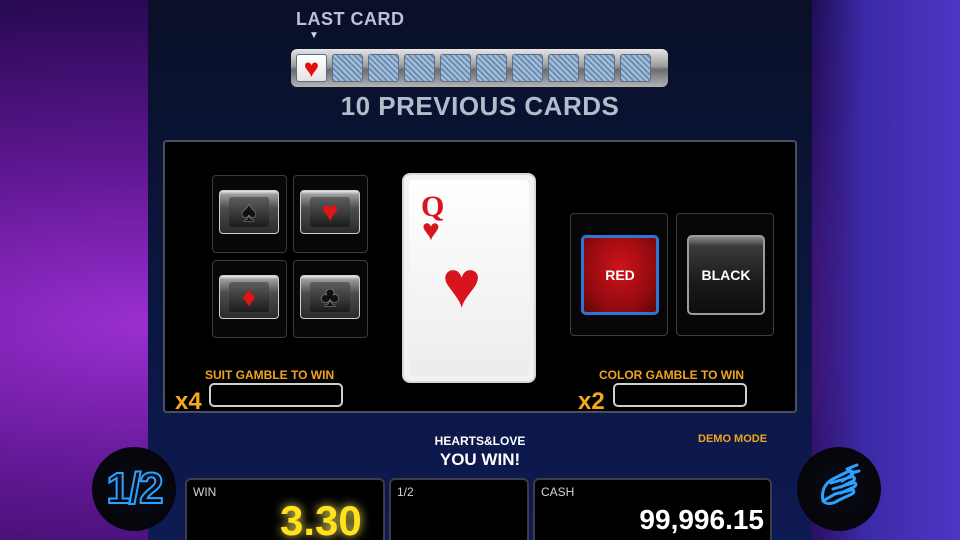 This screenshot has width=960, height=540. I want to click on spade-button: ♠, so click(249, 212).